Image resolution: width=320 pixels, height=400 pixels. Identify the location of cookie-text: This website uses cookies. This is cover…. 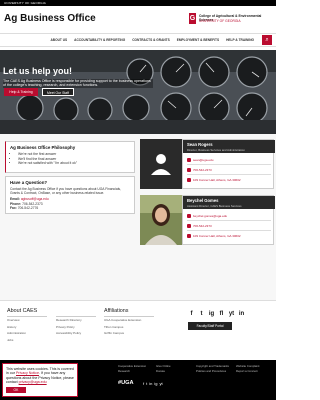
(40, 376).